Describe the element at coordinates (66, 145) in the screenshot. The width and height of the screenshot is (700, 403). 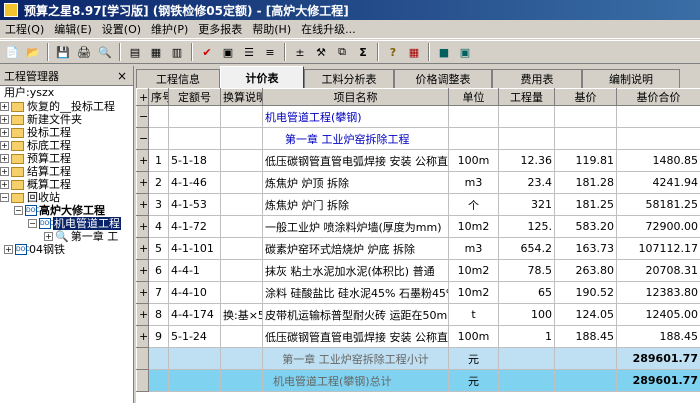
I see `tree-item-base: + 标底工程` at that location.